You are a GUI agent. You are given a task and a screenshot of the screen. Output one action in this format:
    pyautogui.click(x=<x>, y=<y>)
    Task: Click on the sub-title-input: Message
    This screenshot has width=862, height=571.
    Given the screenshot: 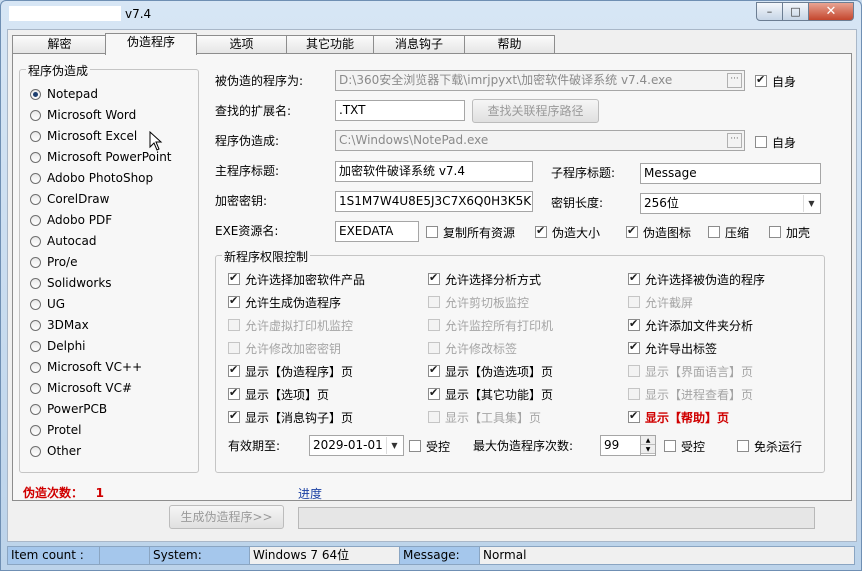 What is the action you would take?
    pyautogui.click(x=730, y=173)
    